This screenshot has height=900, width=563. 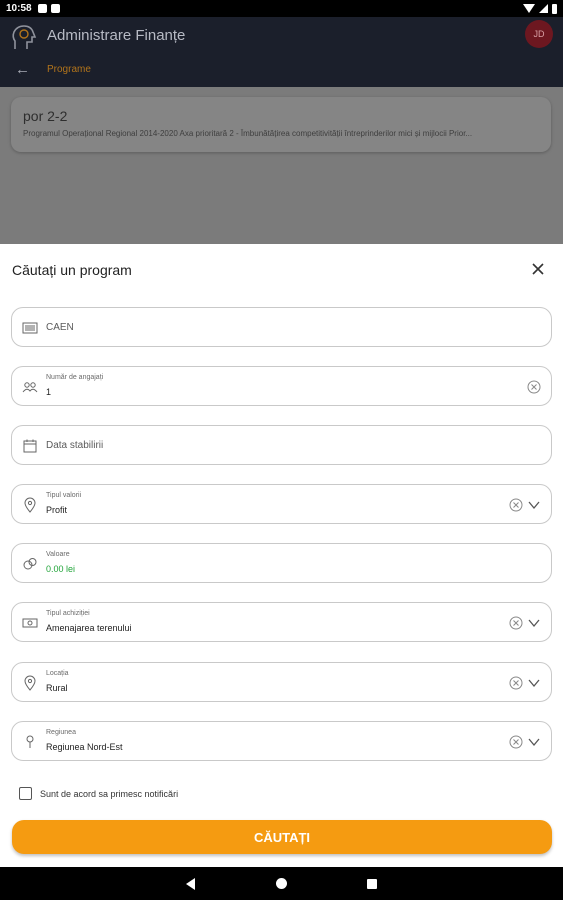 I want to click on location-label: Locația, so click(x=57, y=673).